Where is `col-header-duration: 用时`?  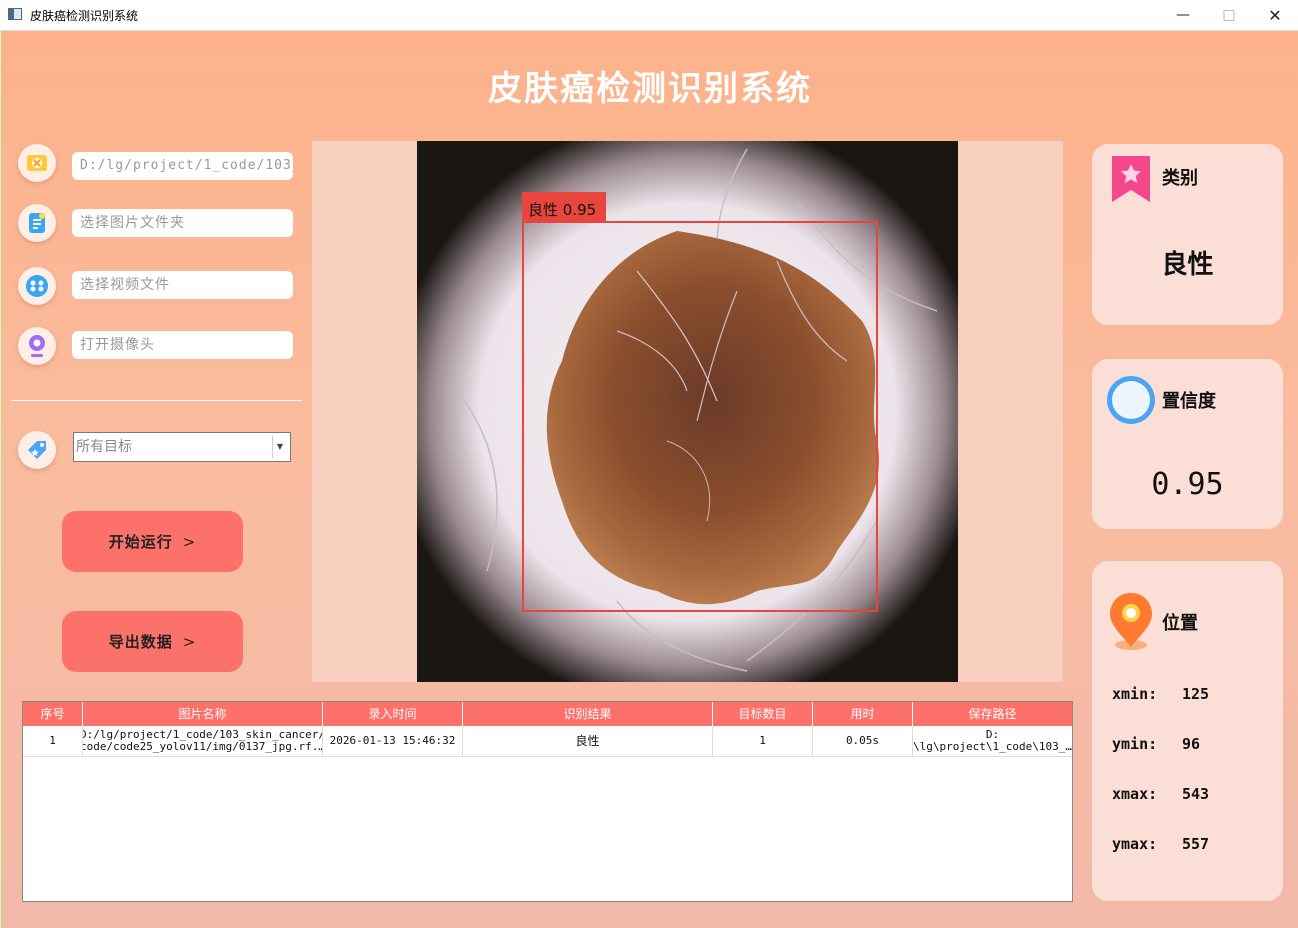
col-header-duration: 用时 is located at coordinates (863, 714).